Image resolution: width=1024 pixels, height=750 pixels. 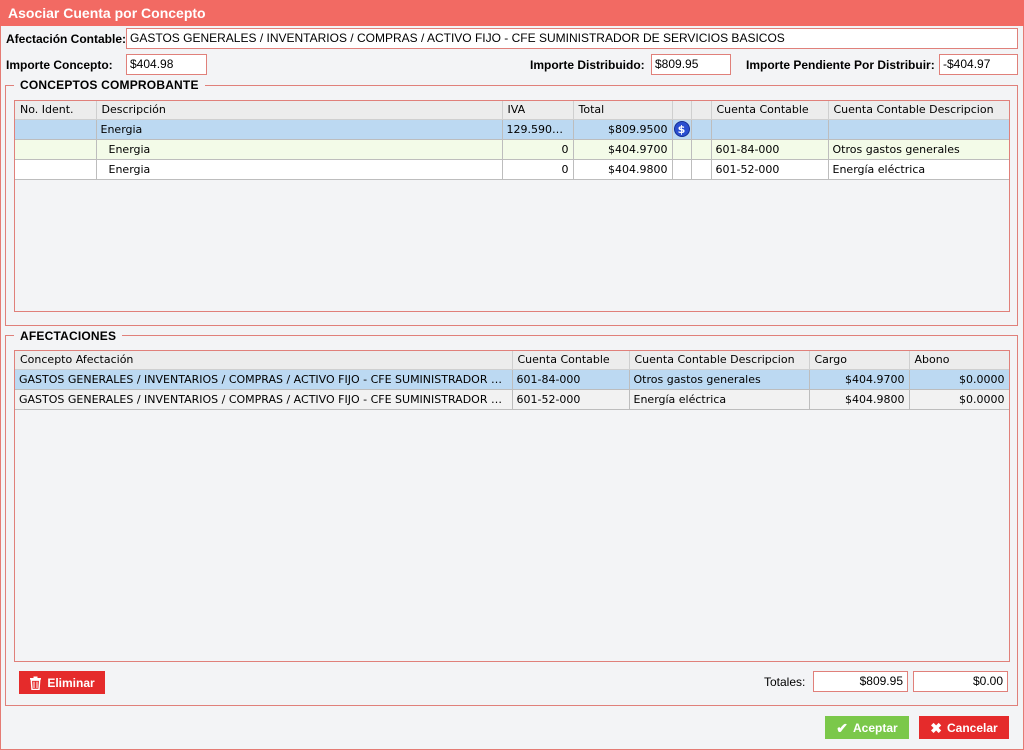 I want to click on eliminar-button: Eliminar, so click(x=62, y=682).